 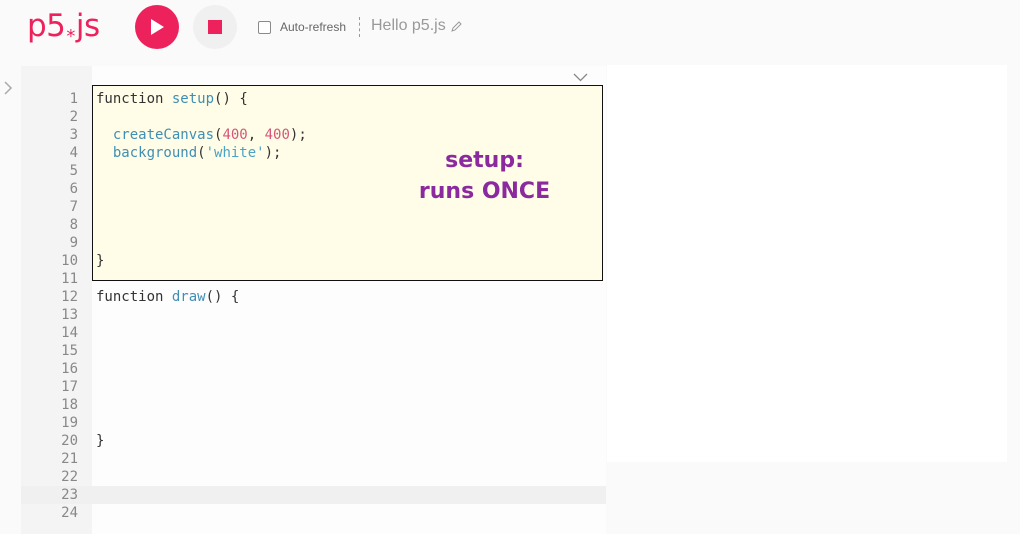 I want to click on line-number: 18, so click(x=69, y=405).